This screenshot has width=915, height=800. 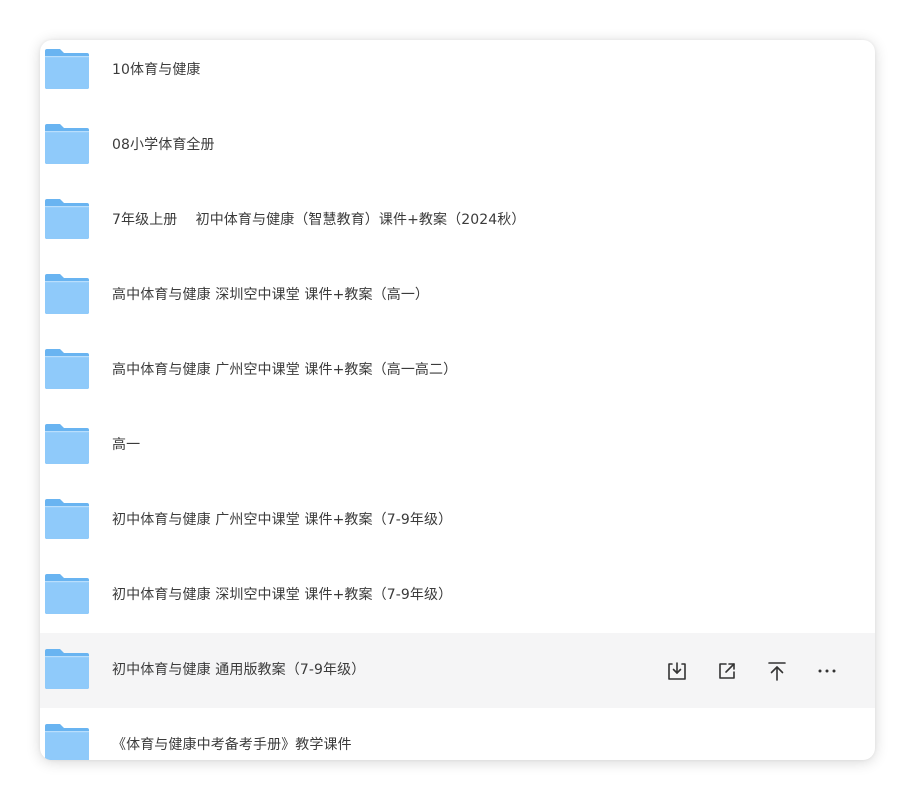 What do you see at coordinates (282, 520) in the screenshot?
I see `folder-name: 初中体育与健康 广州空中课堂 课件+教案（7-9年级）` at bounding box center [282, 520].